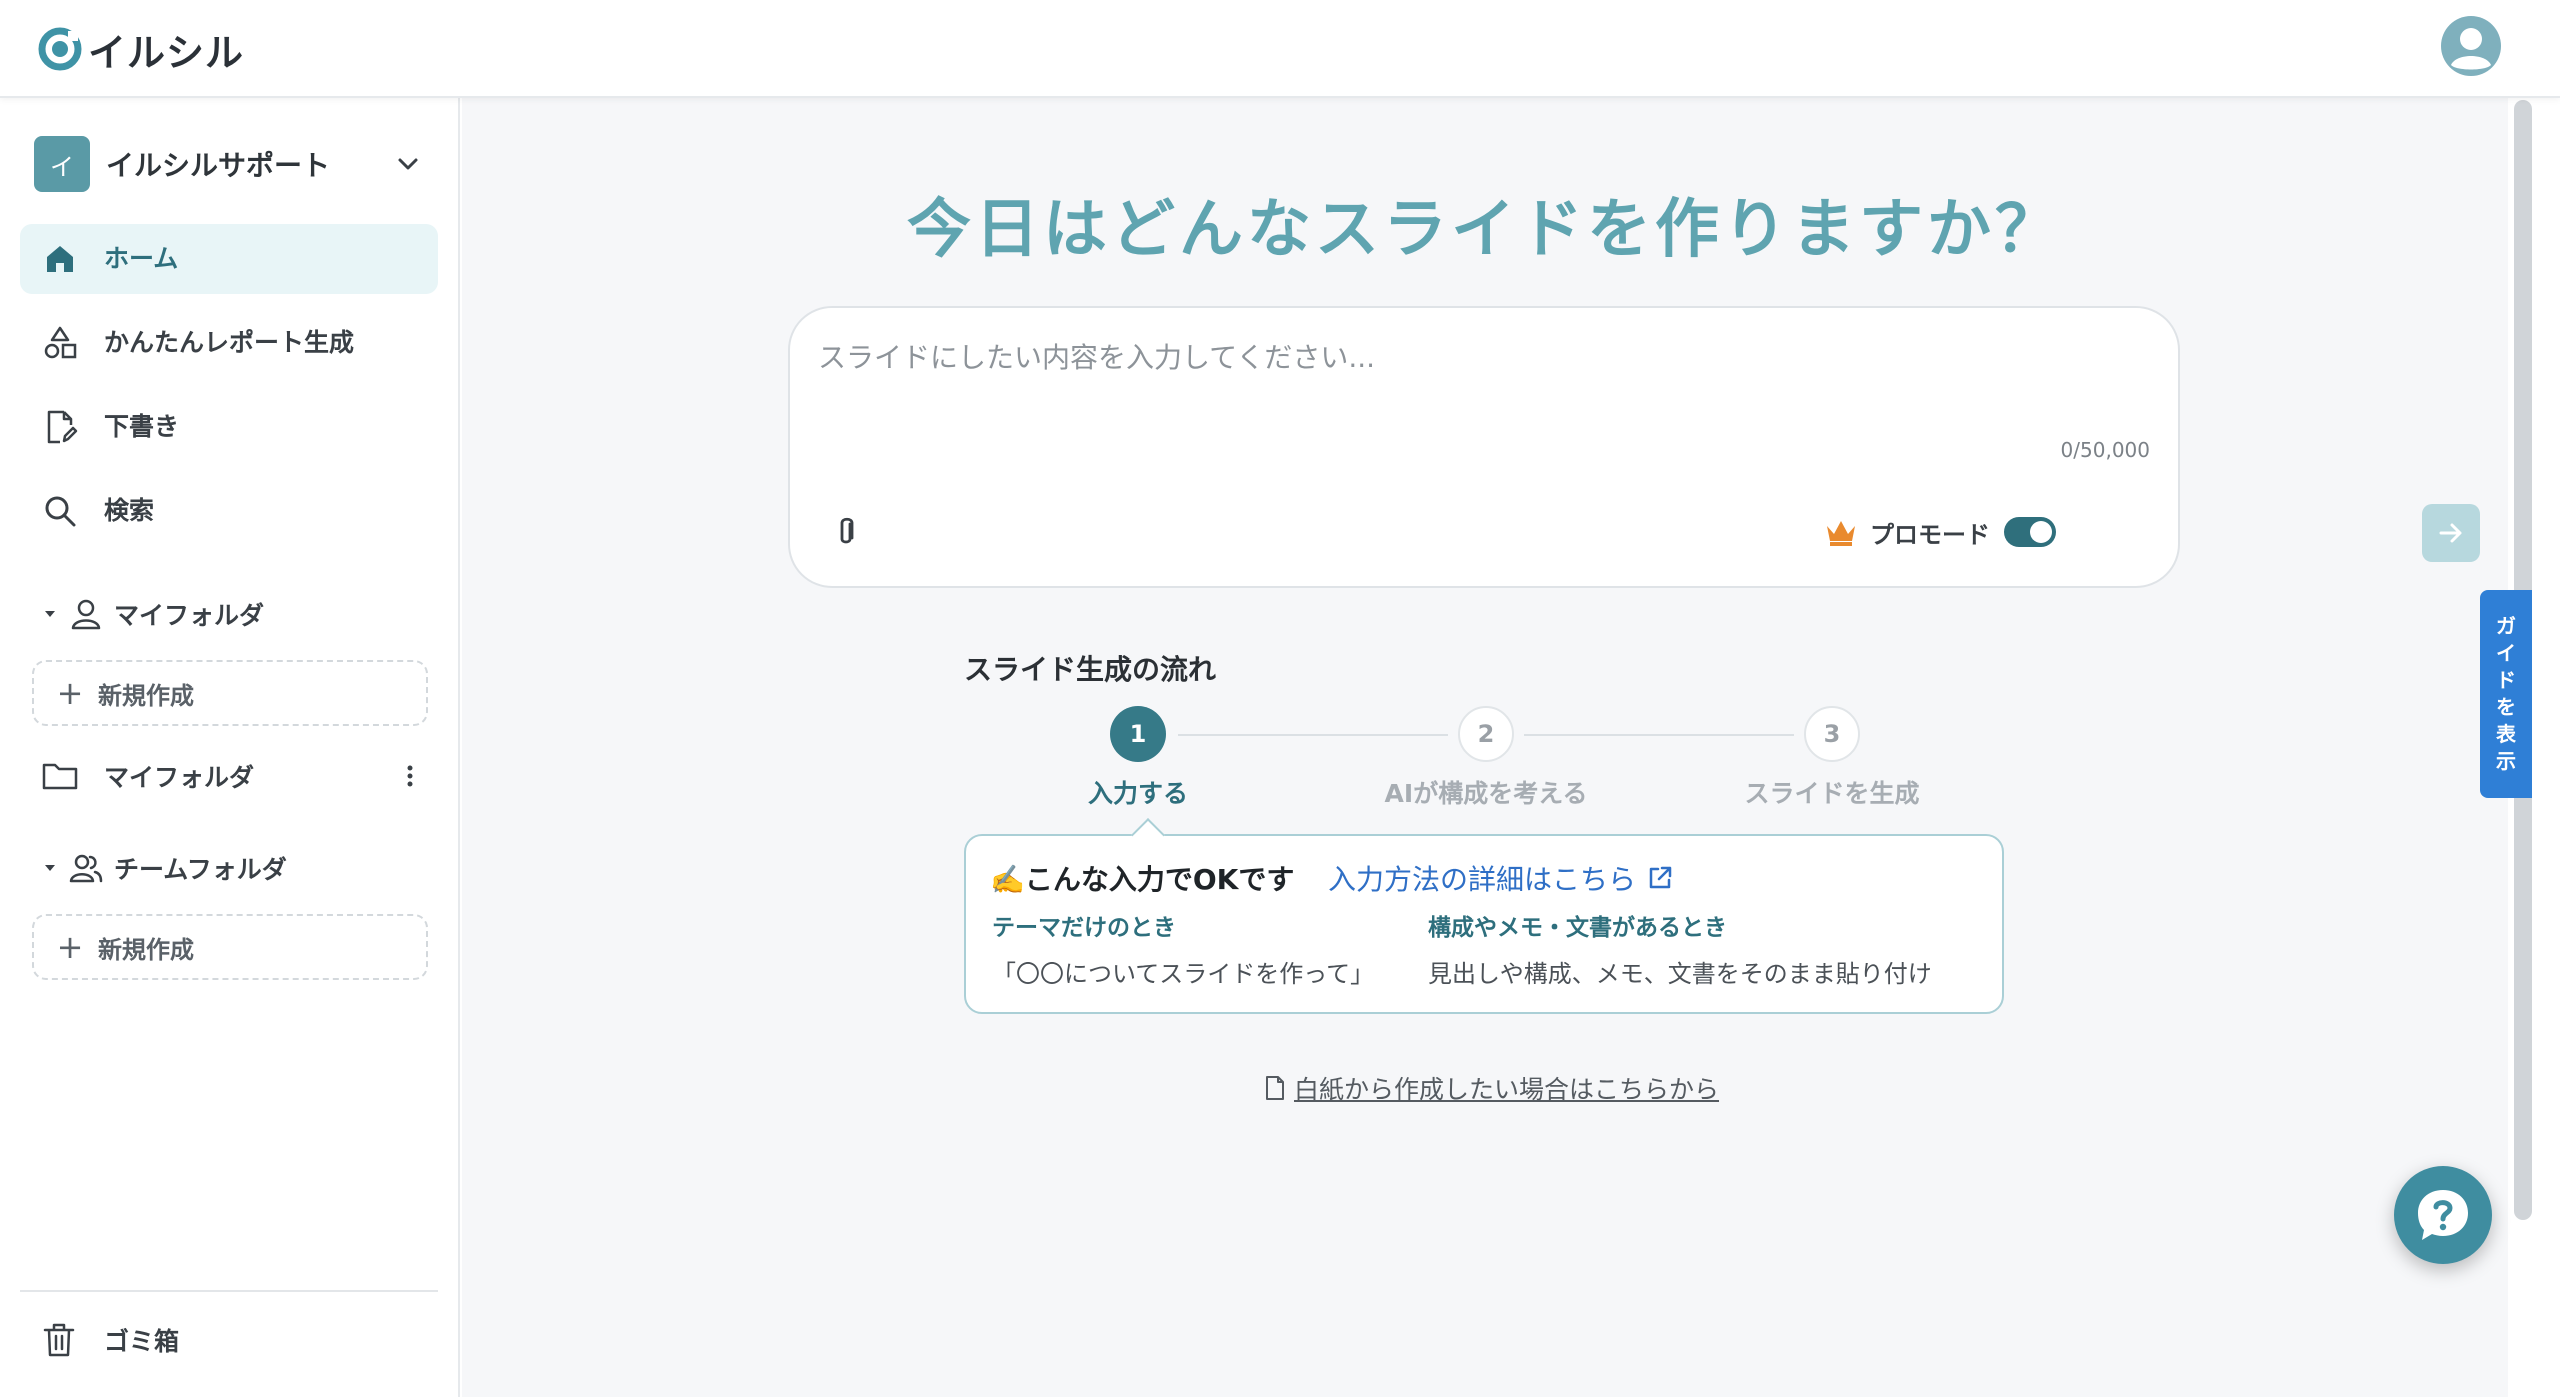 The width and height of the screenshot is (2560, 1397). What do you see at coordinates (229, 1291) in the screenshot?
I see `sidebar-divider` at bounding box center [229, 1291].